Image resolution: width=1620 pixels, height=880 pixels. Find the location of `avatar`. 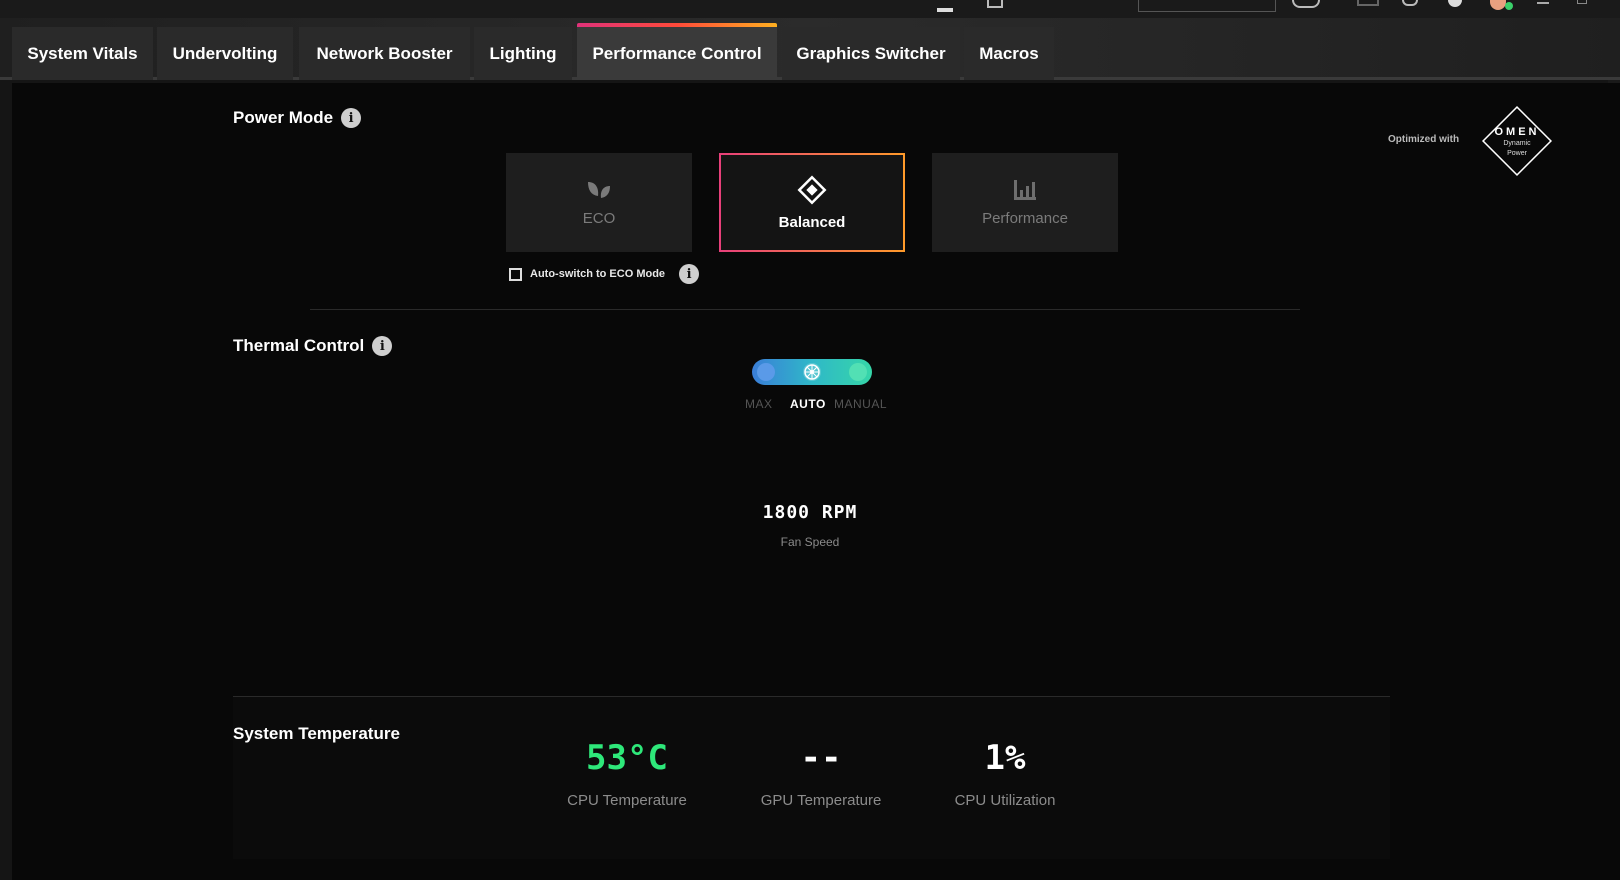

avatar is located at coordinates (1498, 5).